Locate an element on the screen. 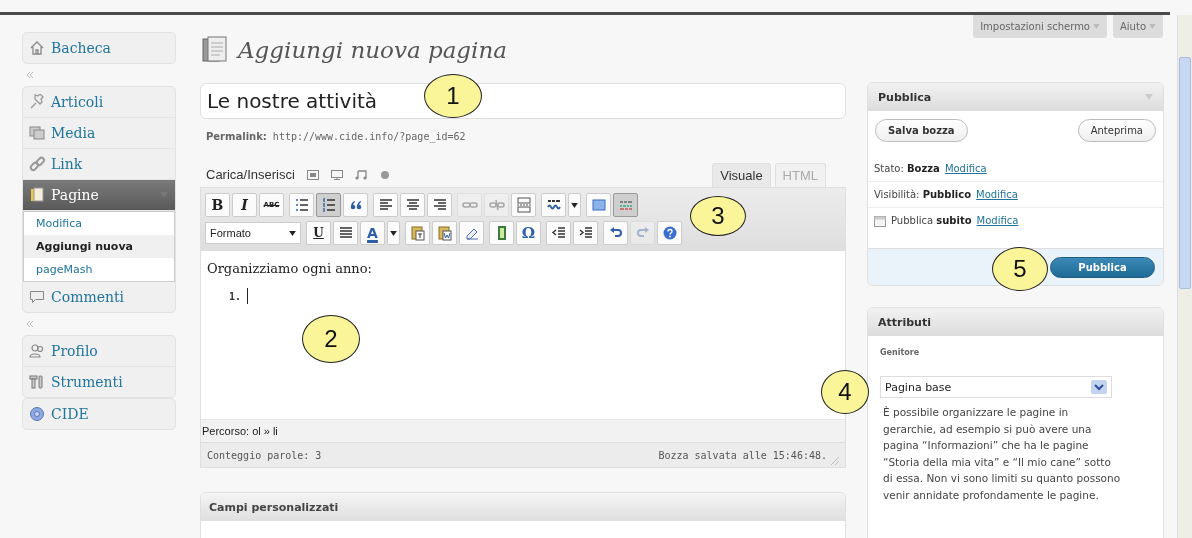 This screenshot has width=1192, height=538. help-button is located at coordinates (669, 233).